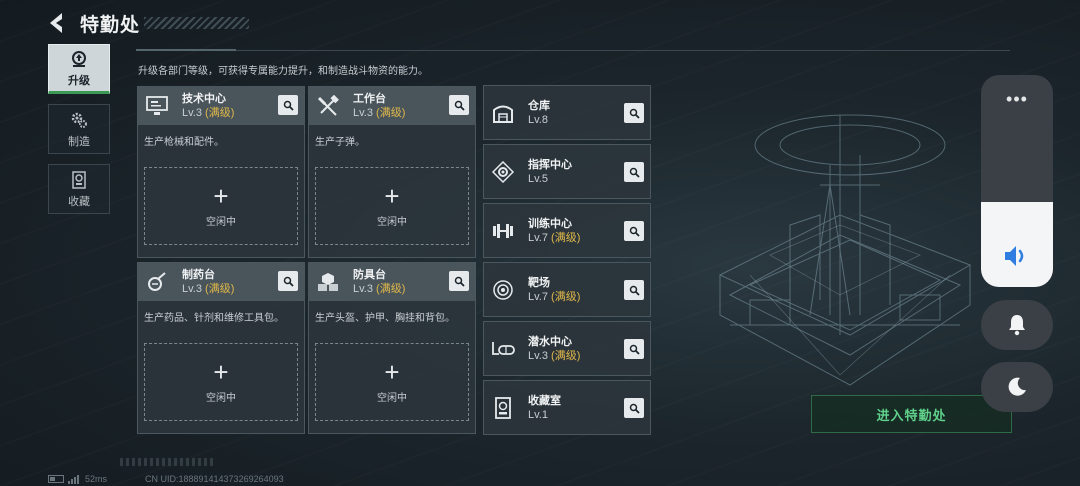 The height and width of the screenshot is (486, 1080). What do you see at coordinates (567, 112) in the screenshot?
I see `facility-warehouse: 仓库 Lv.8` at bounding box center [567, 112].